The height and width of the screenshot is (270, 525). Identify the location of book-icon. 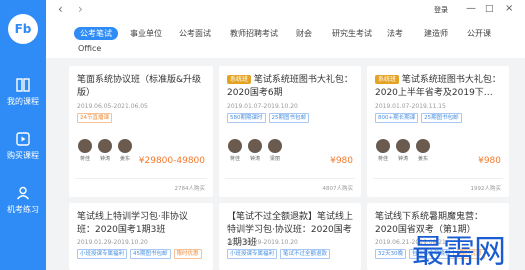
(23, 85).